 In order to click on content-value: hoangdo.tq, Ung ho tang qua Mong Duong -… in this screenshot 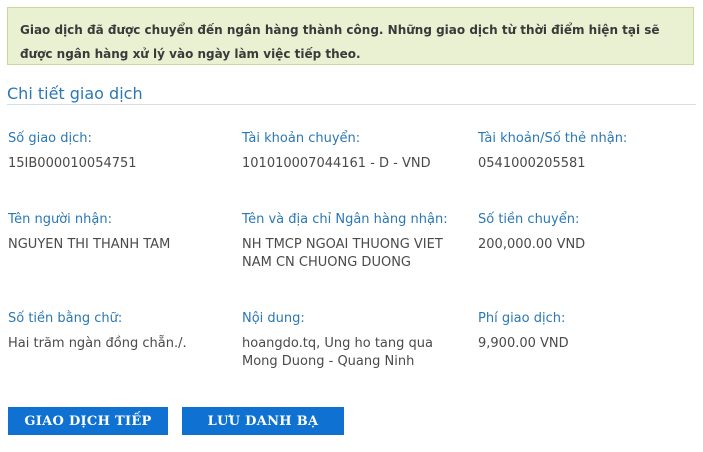, I will do `click(337, 352)`.